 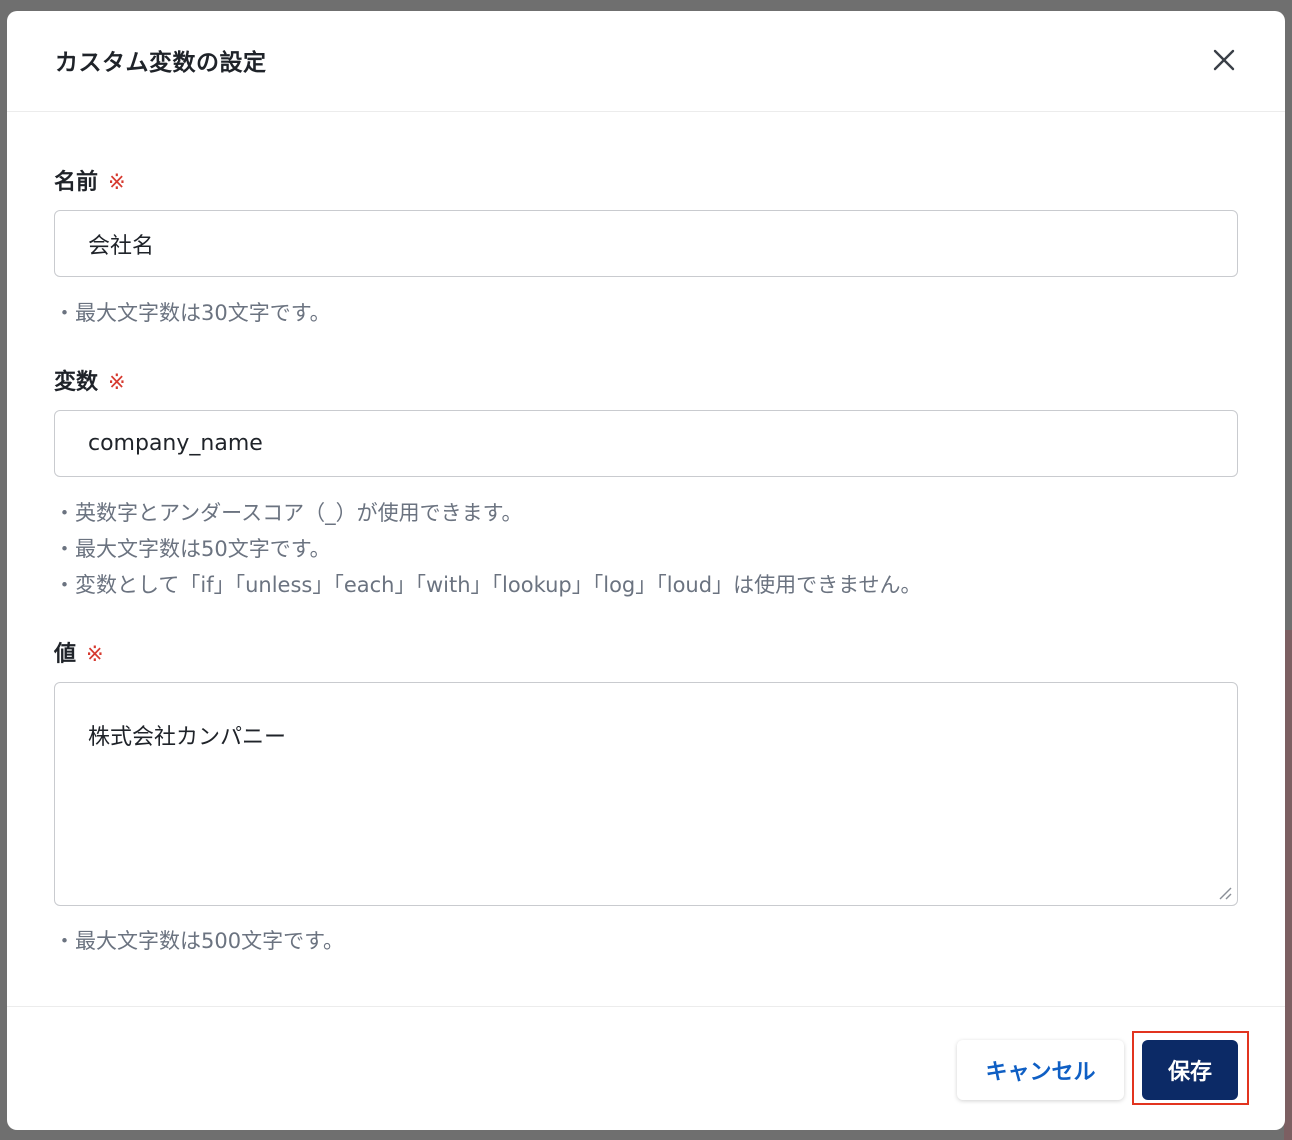 I want to click on dialog-header: カスタム変数の設定, so click(x=646, y=61).